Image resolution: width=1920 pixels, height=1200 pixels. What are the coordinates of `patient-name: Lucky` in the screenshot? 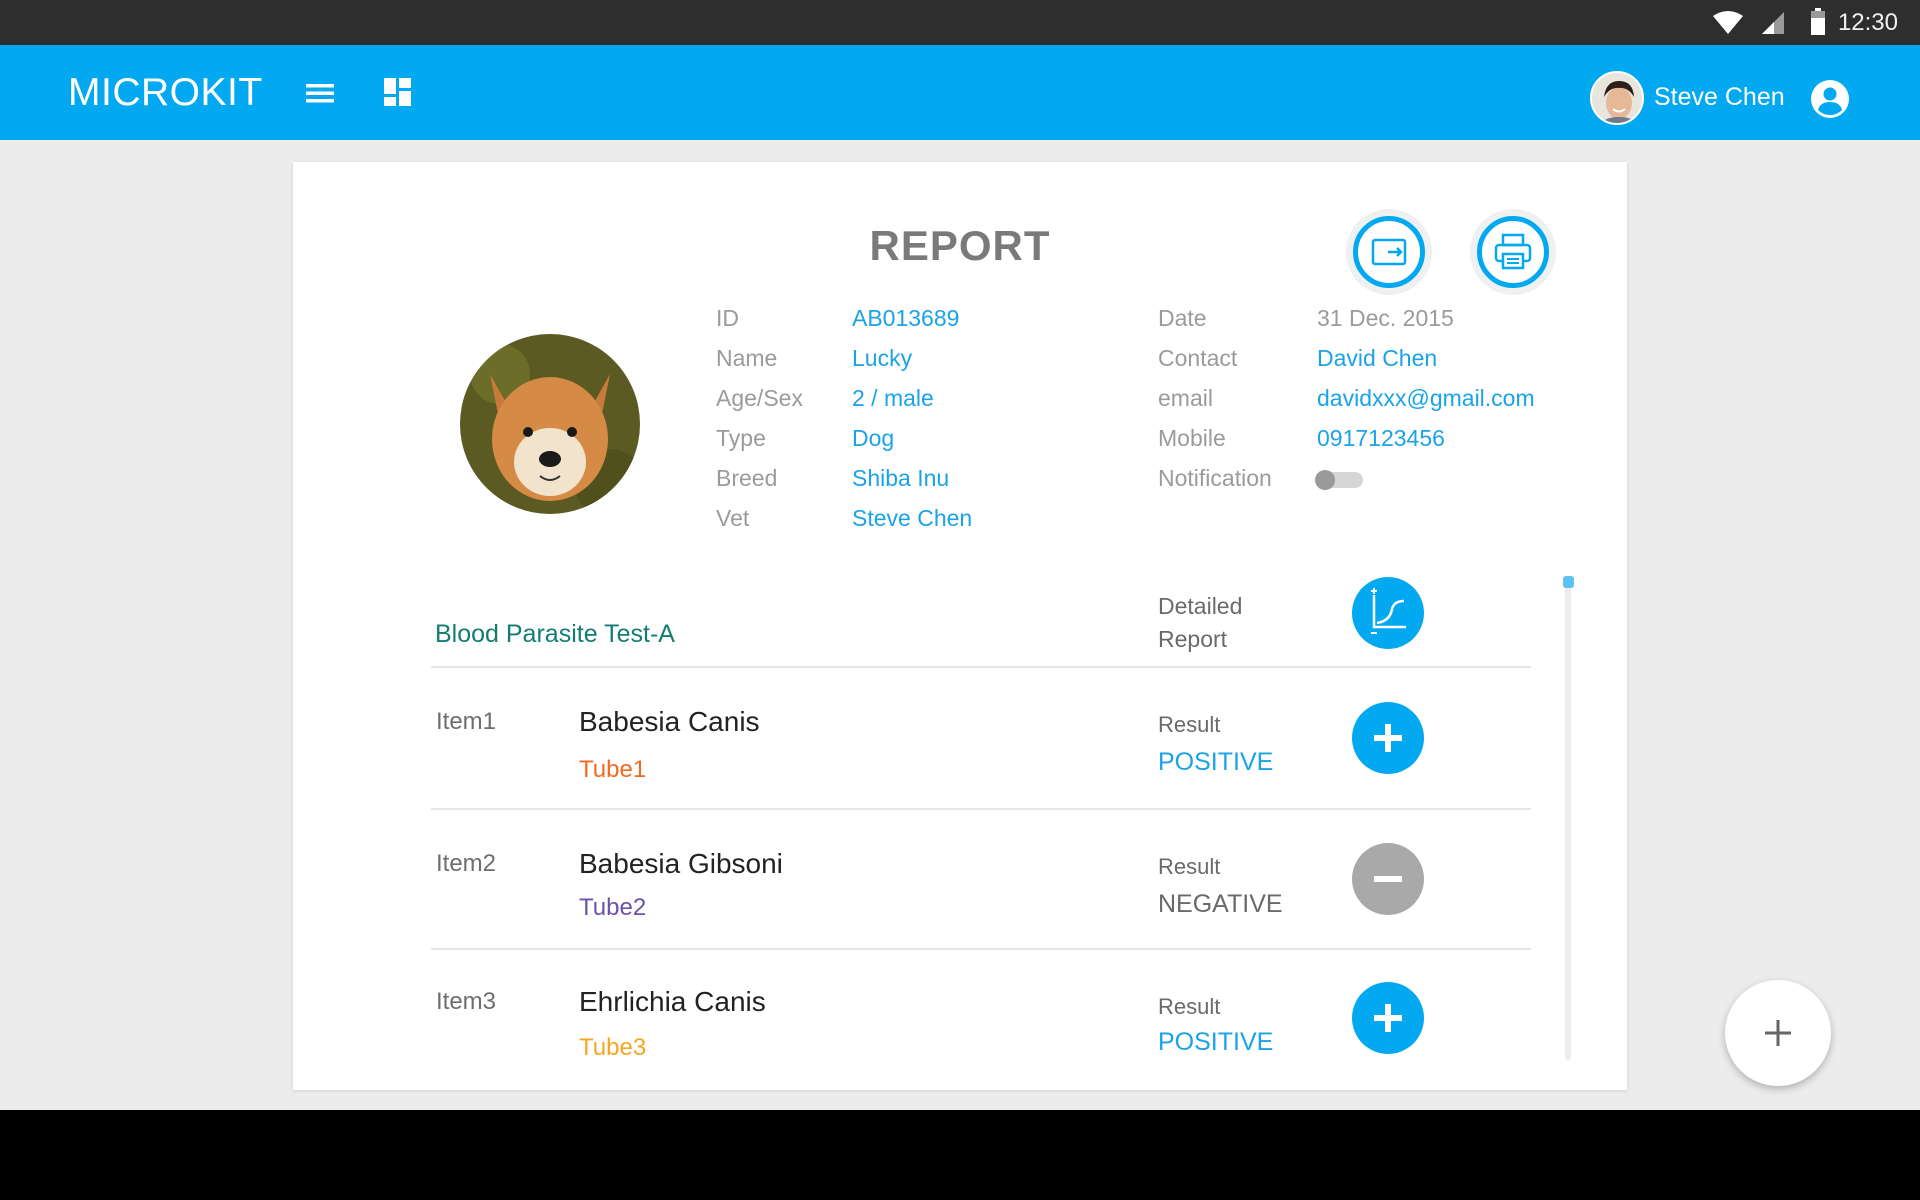 It's located at (882, 358).